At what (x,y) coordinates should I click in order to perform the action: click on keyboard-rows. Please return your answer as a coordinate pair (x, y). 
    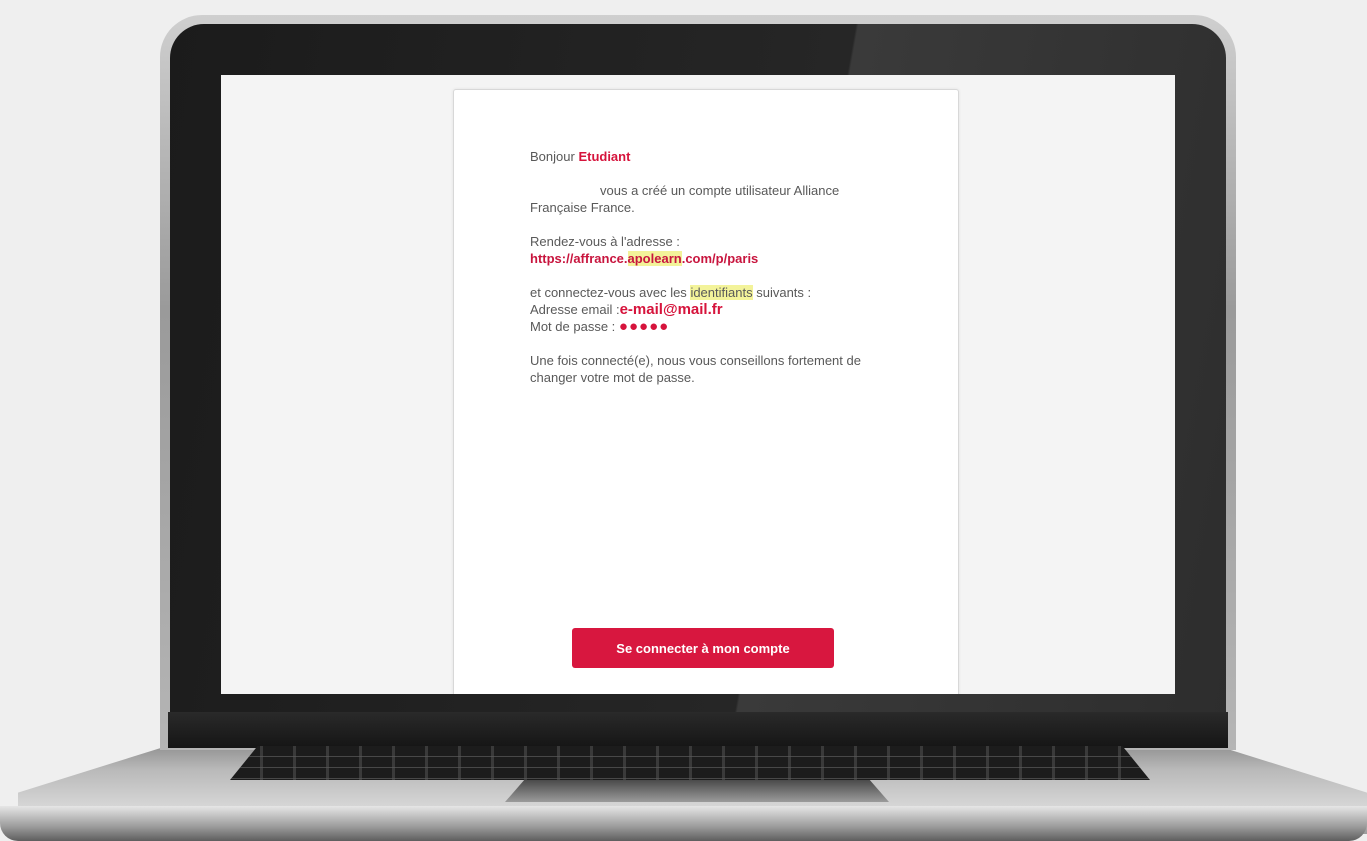
    Looking at the image, I should click on (690, 763).